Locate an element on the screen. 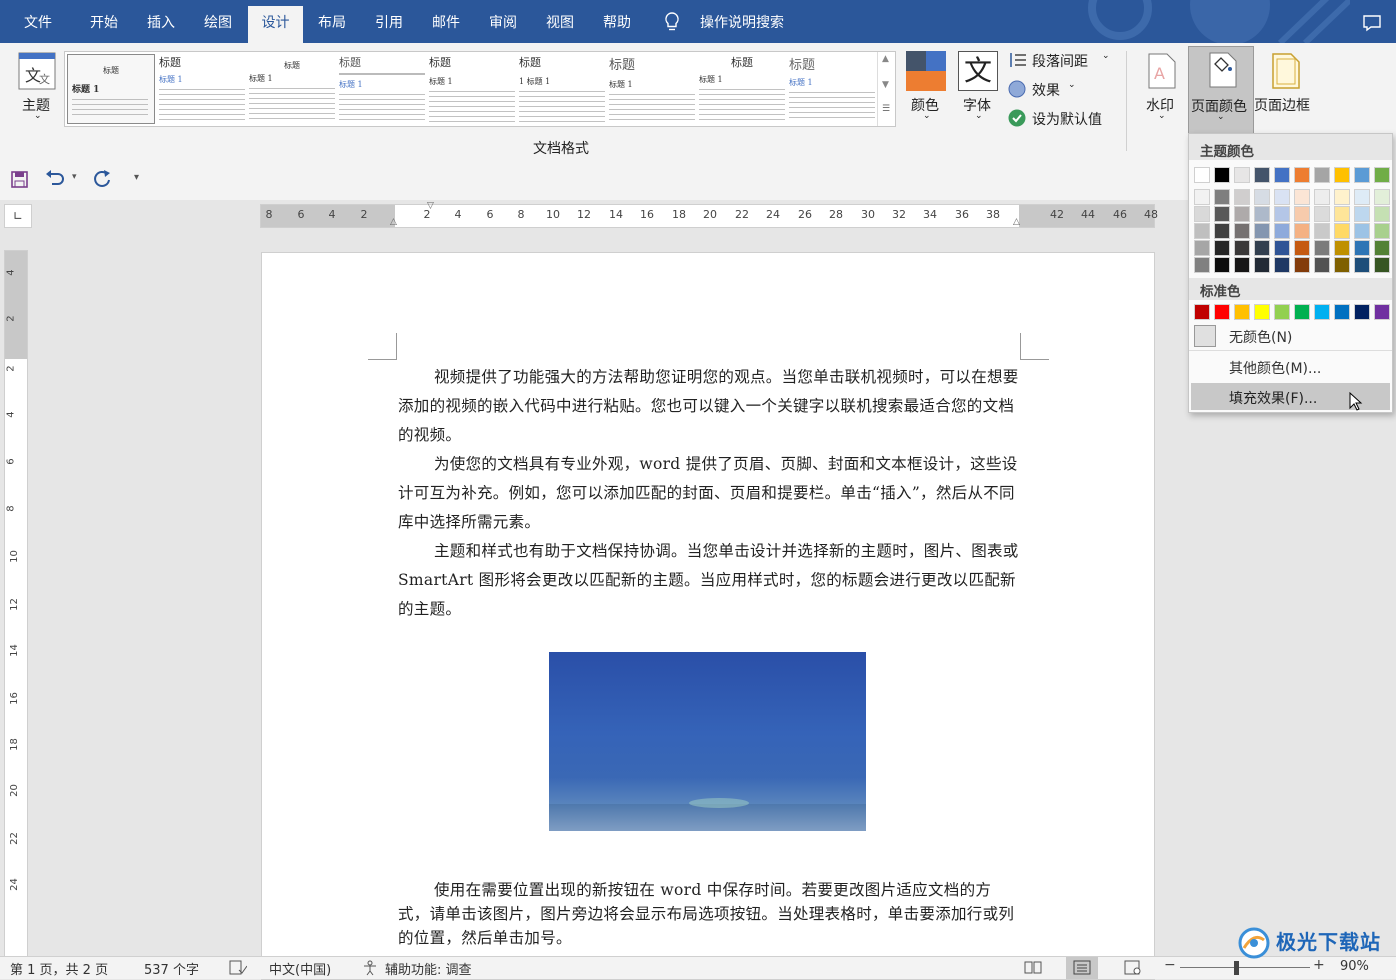 This screenshot has width=1396, height=980. tab-insert: 插入 is located at coordinates (161, 21).